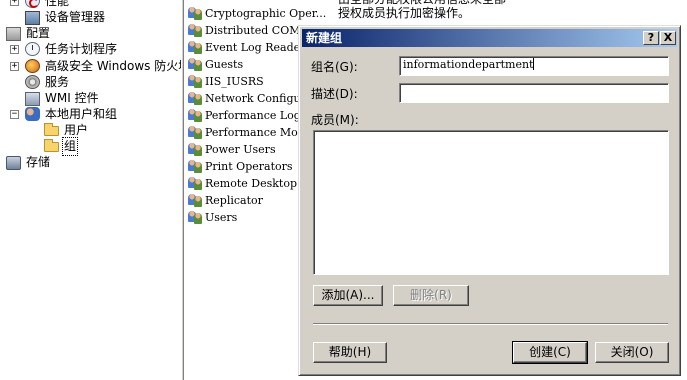 The image size is (687, 380). I want to click on device-manager-icon, so click(32, 18).